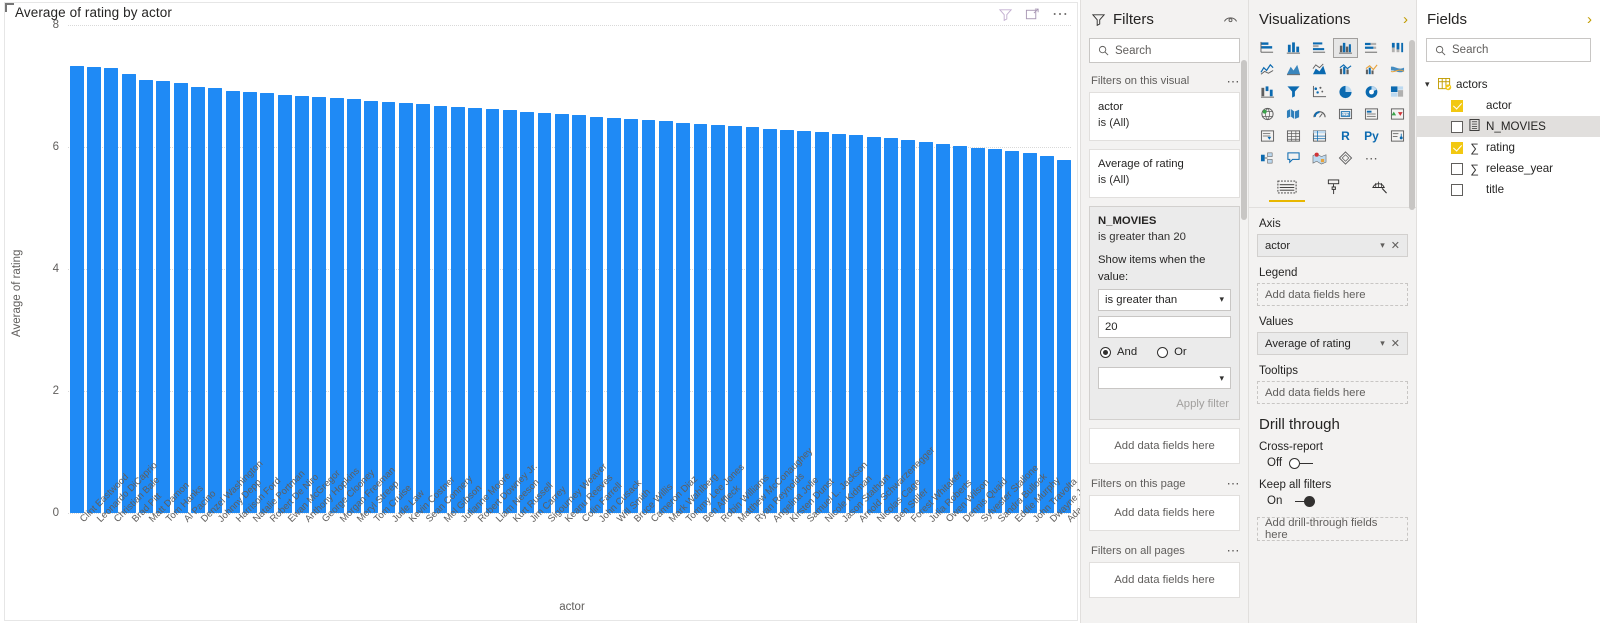  What do you see at coordinates (1164, 512) in the screenshot?
I see `page-filter-dropzone: Add data fields here` at bounding box center [1164, 512].